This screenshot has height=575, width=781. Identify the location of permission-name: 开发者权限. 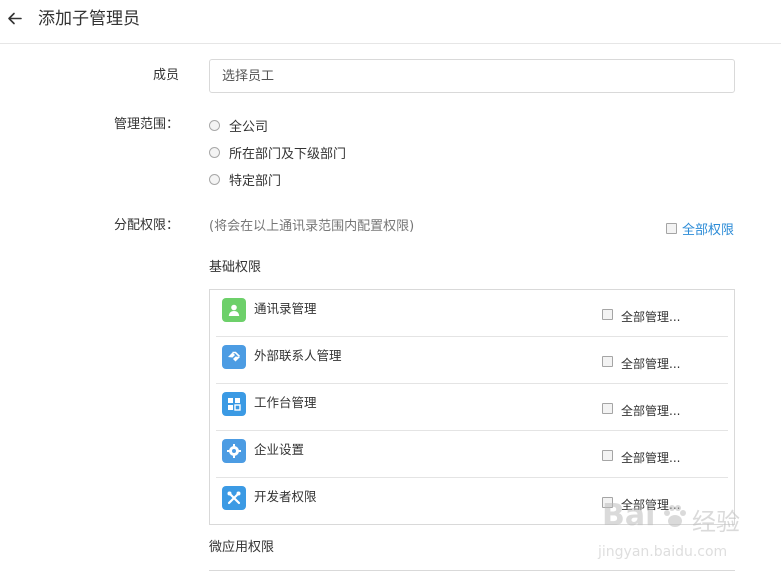
(285, 496).